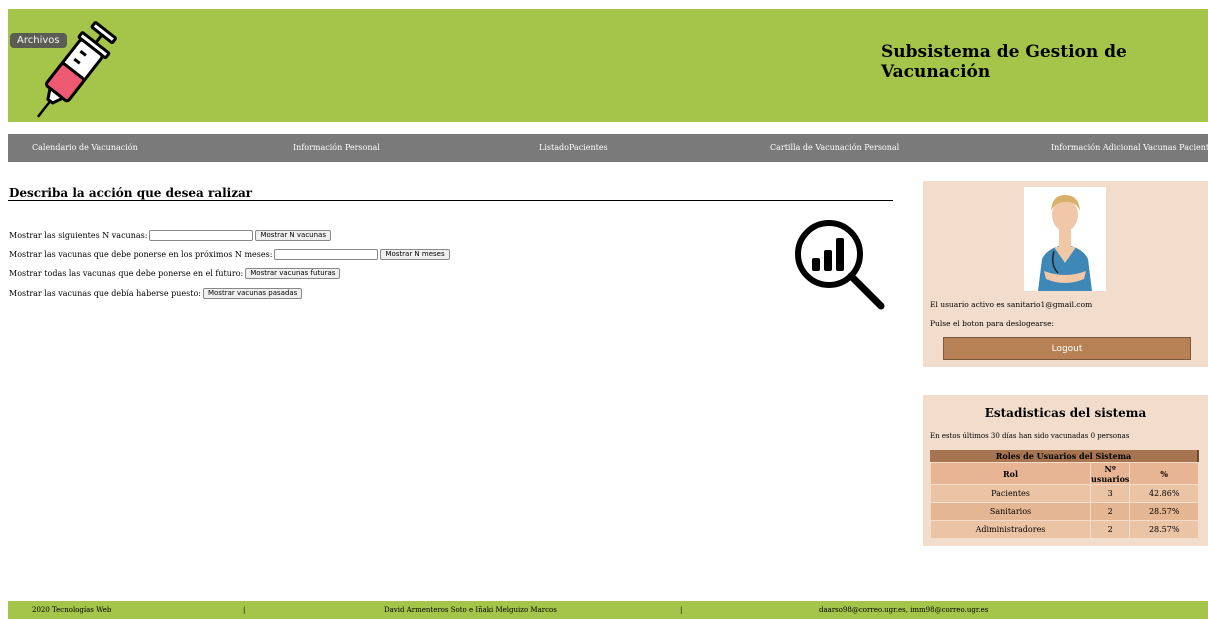  I want to click on row-label: Mostrar las siguientes N vacunas:, so click(78, 235).